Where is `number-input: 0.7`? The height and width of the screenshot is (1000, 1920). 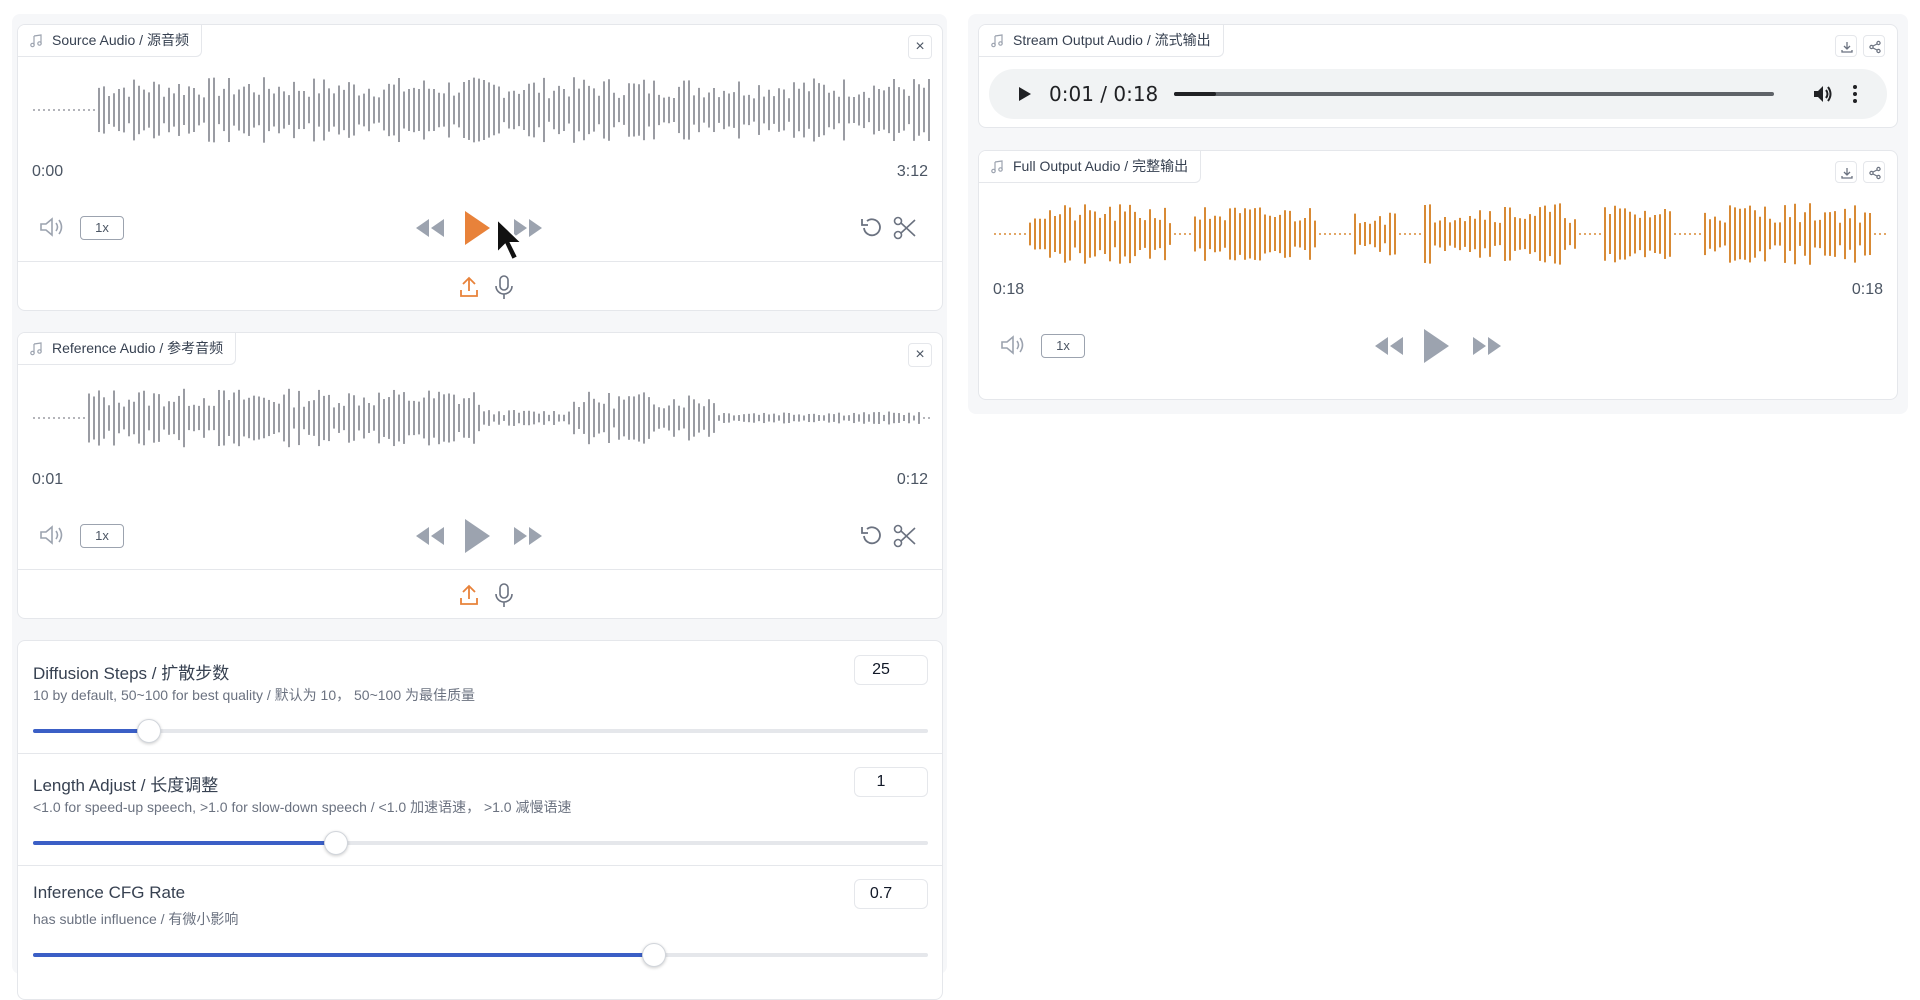
number-input: 0.7 is located at coordinates (891, 894).